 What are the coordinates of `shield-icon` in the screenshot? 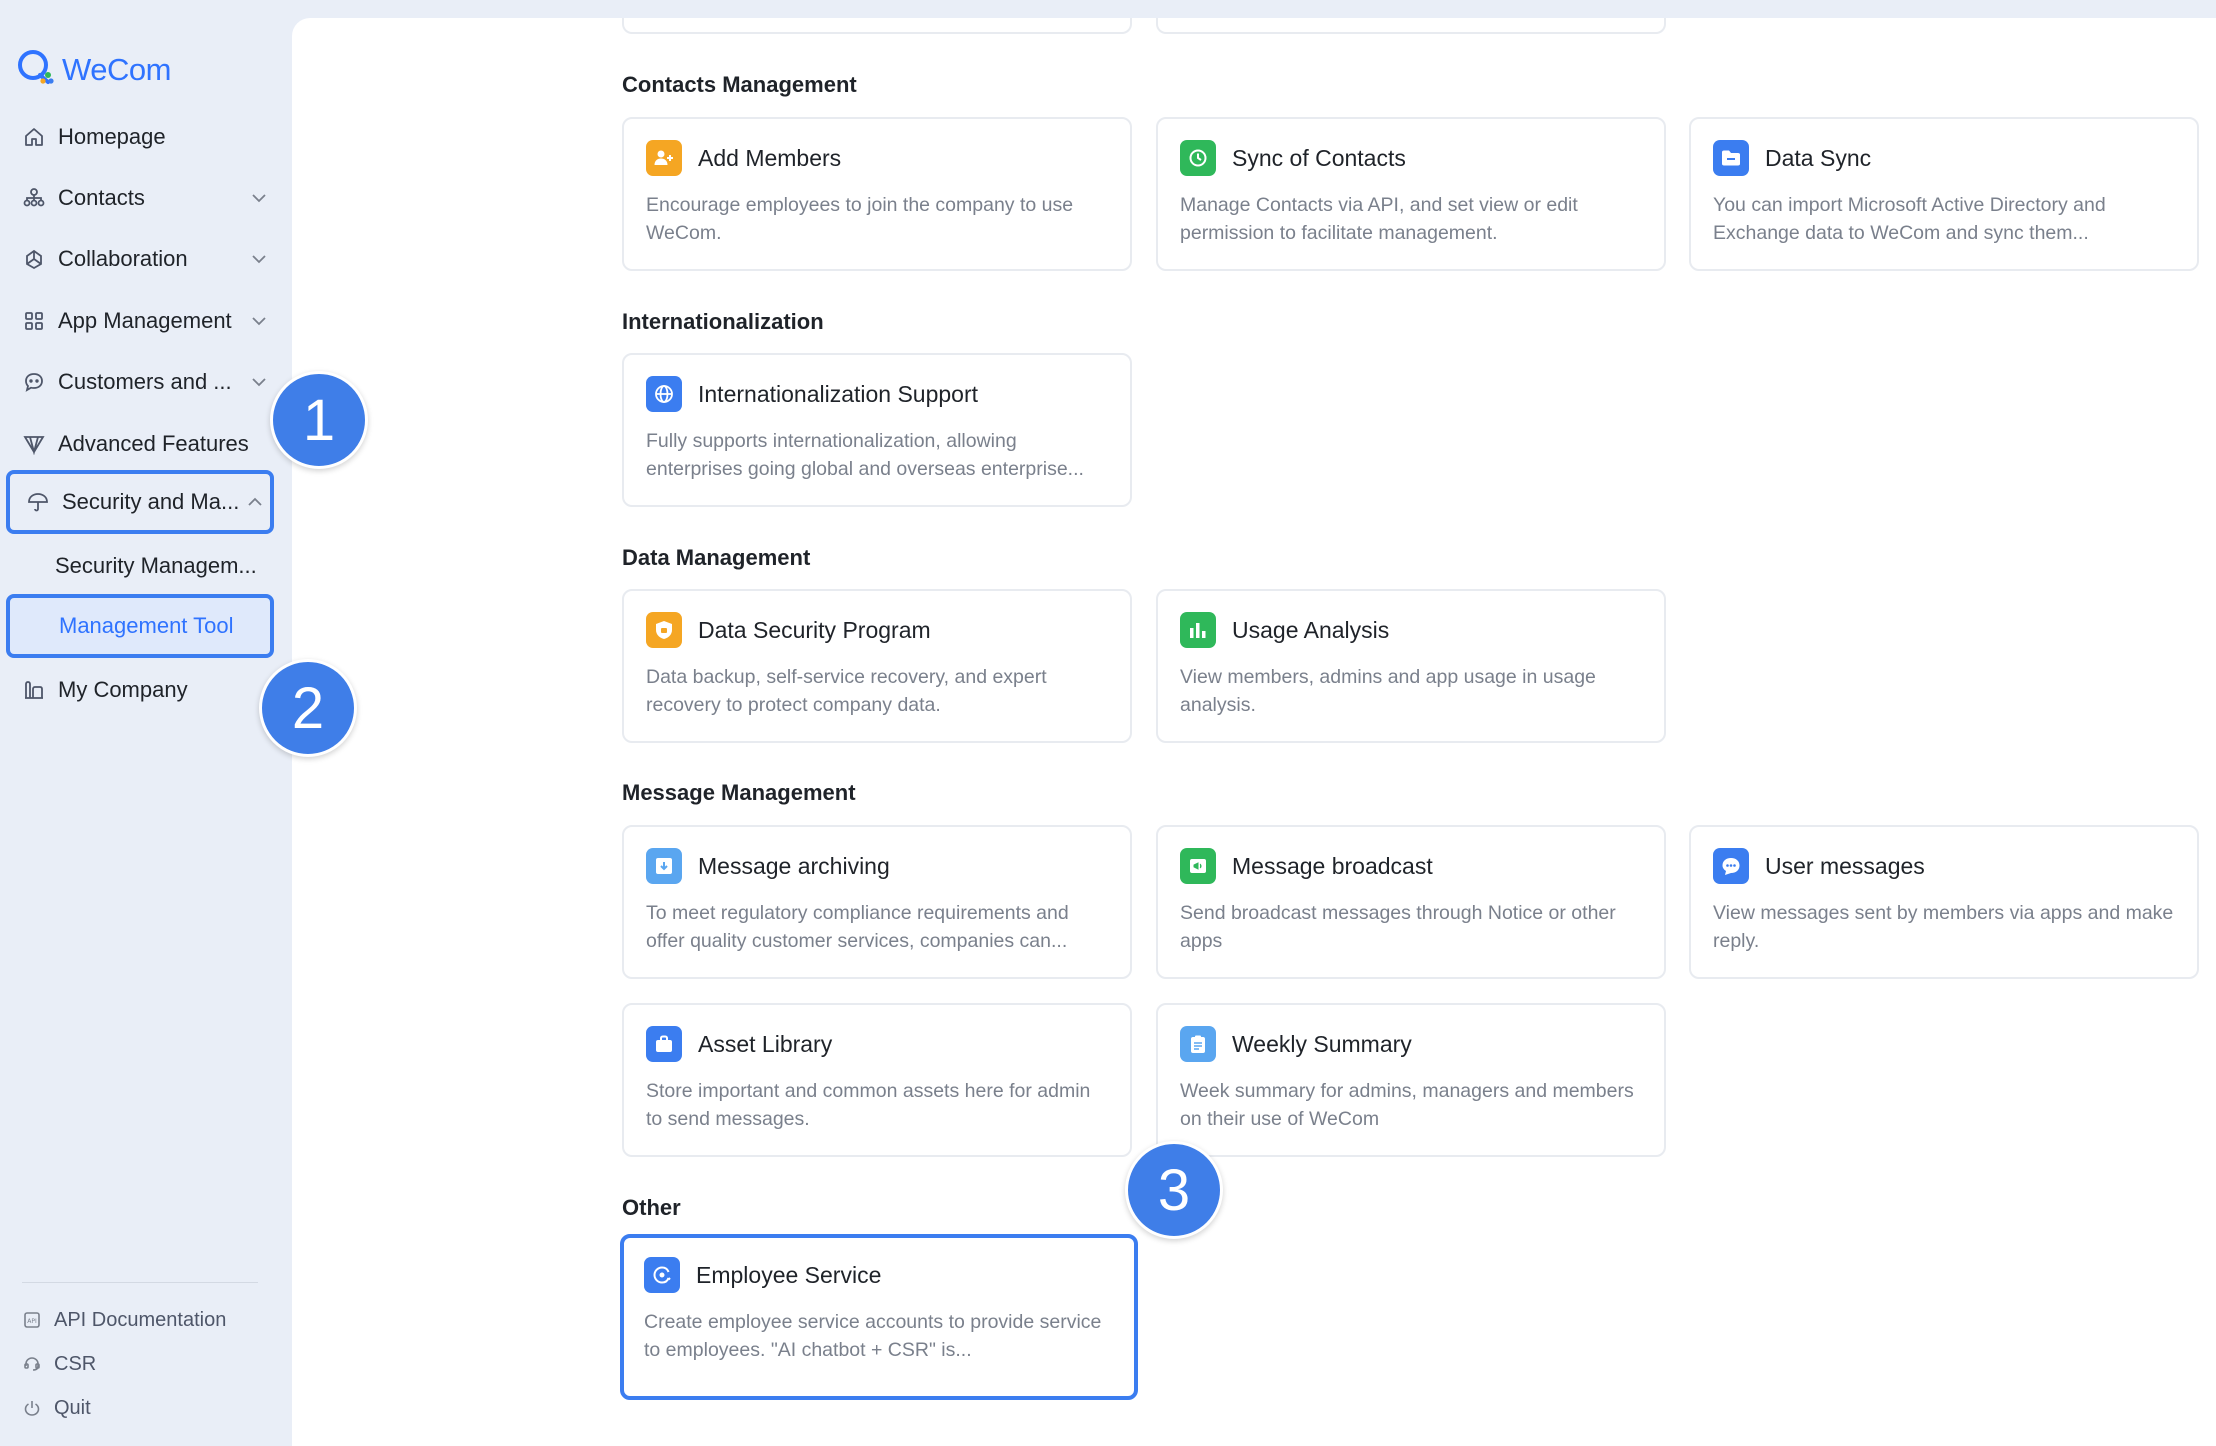 It's located at (664, 630).